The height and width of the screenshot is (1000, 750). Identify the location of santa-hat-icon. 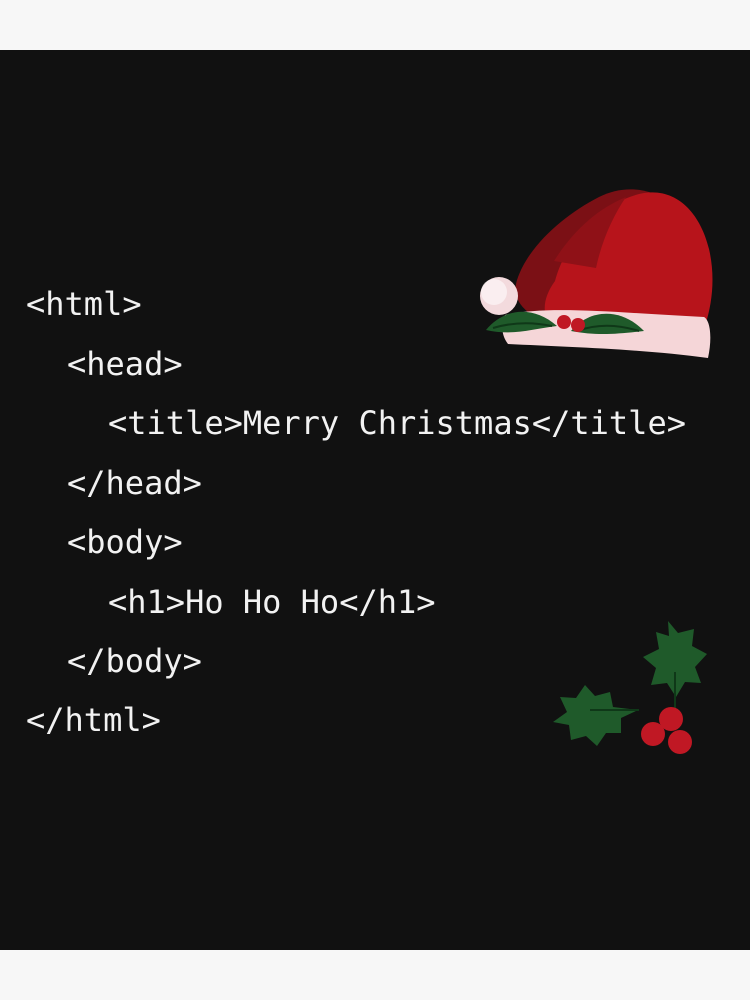
(596, 273).